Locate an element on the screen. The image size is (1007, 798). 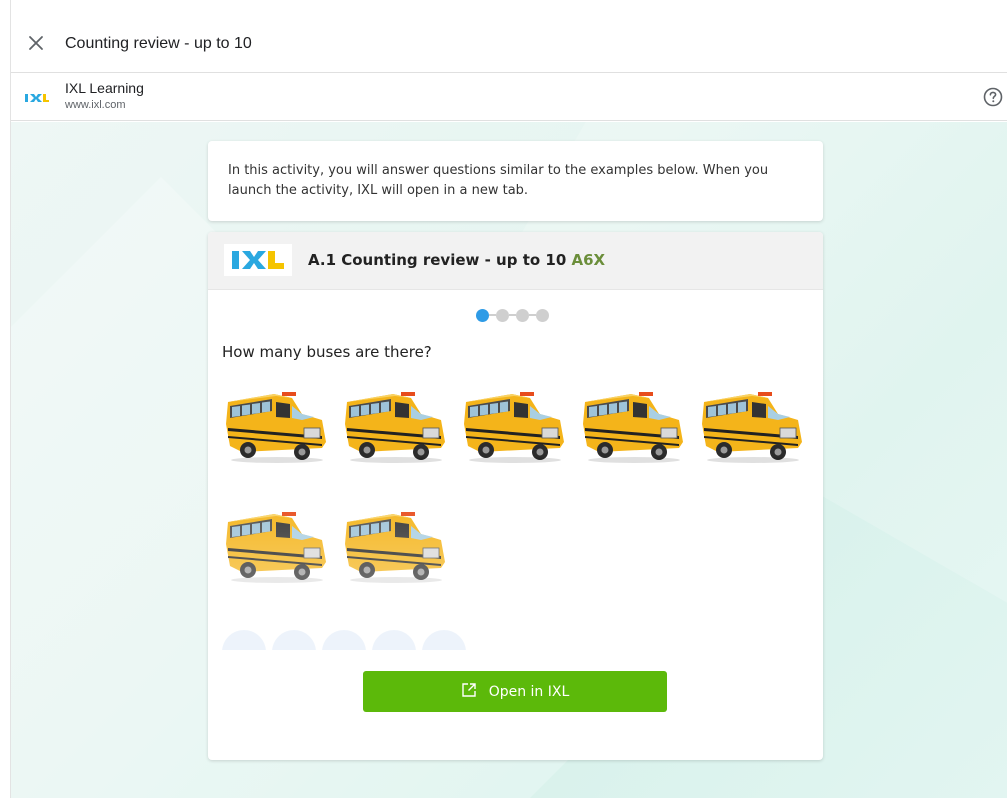
answer-choices-preview is located at coordinates (357, 640).